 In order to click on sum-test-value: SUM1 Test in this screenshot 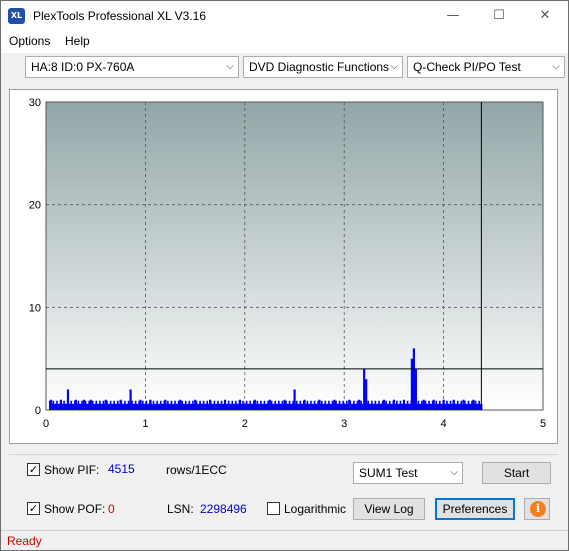, I will do `click(388, 473)`.